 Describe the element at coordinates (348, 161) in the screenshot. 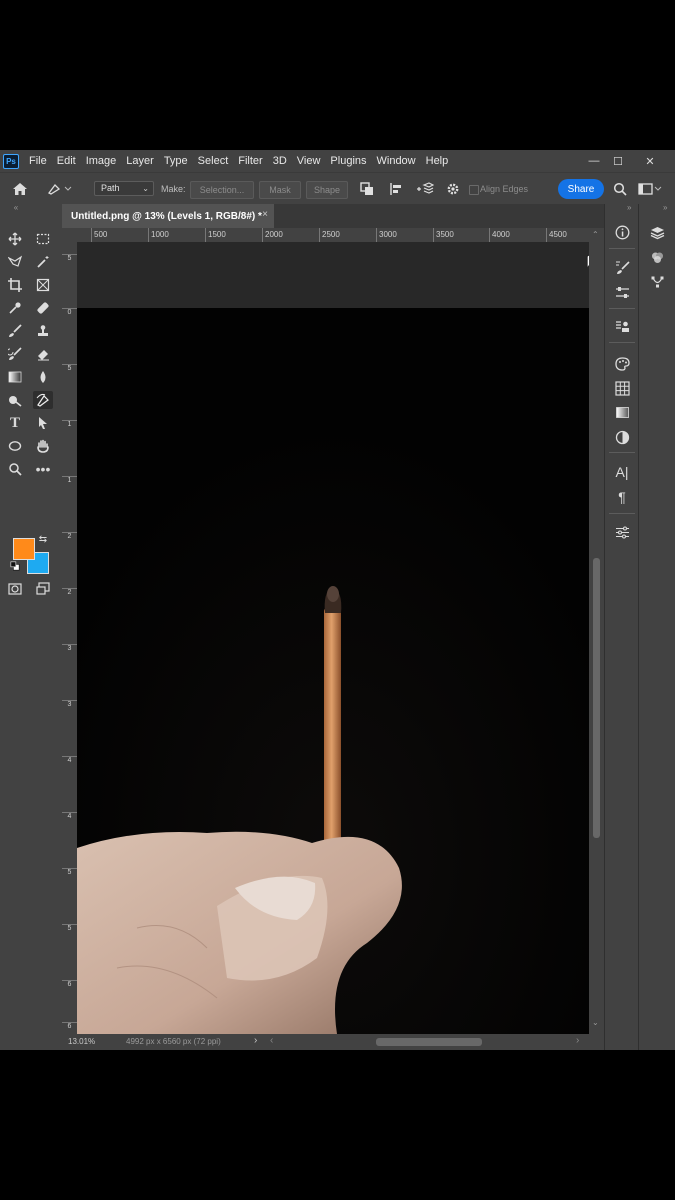

I see `menu-plugins: Plugins` at that location.